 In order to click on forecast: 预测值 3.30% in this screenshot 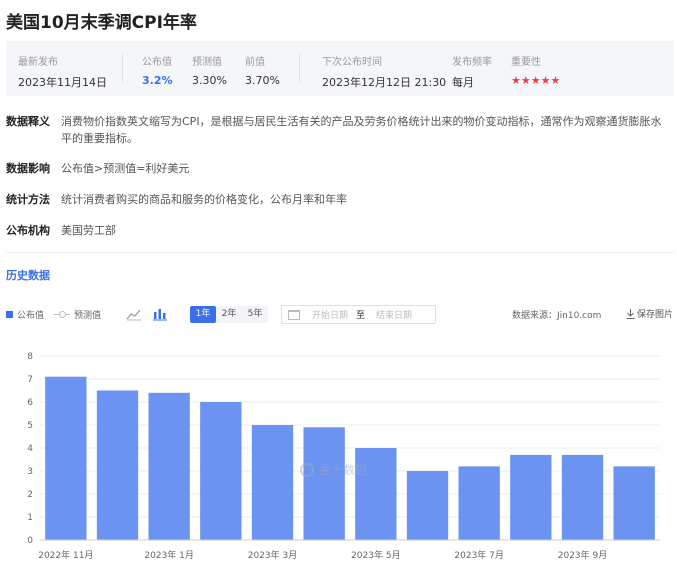, I will do `click(209, 70)`.